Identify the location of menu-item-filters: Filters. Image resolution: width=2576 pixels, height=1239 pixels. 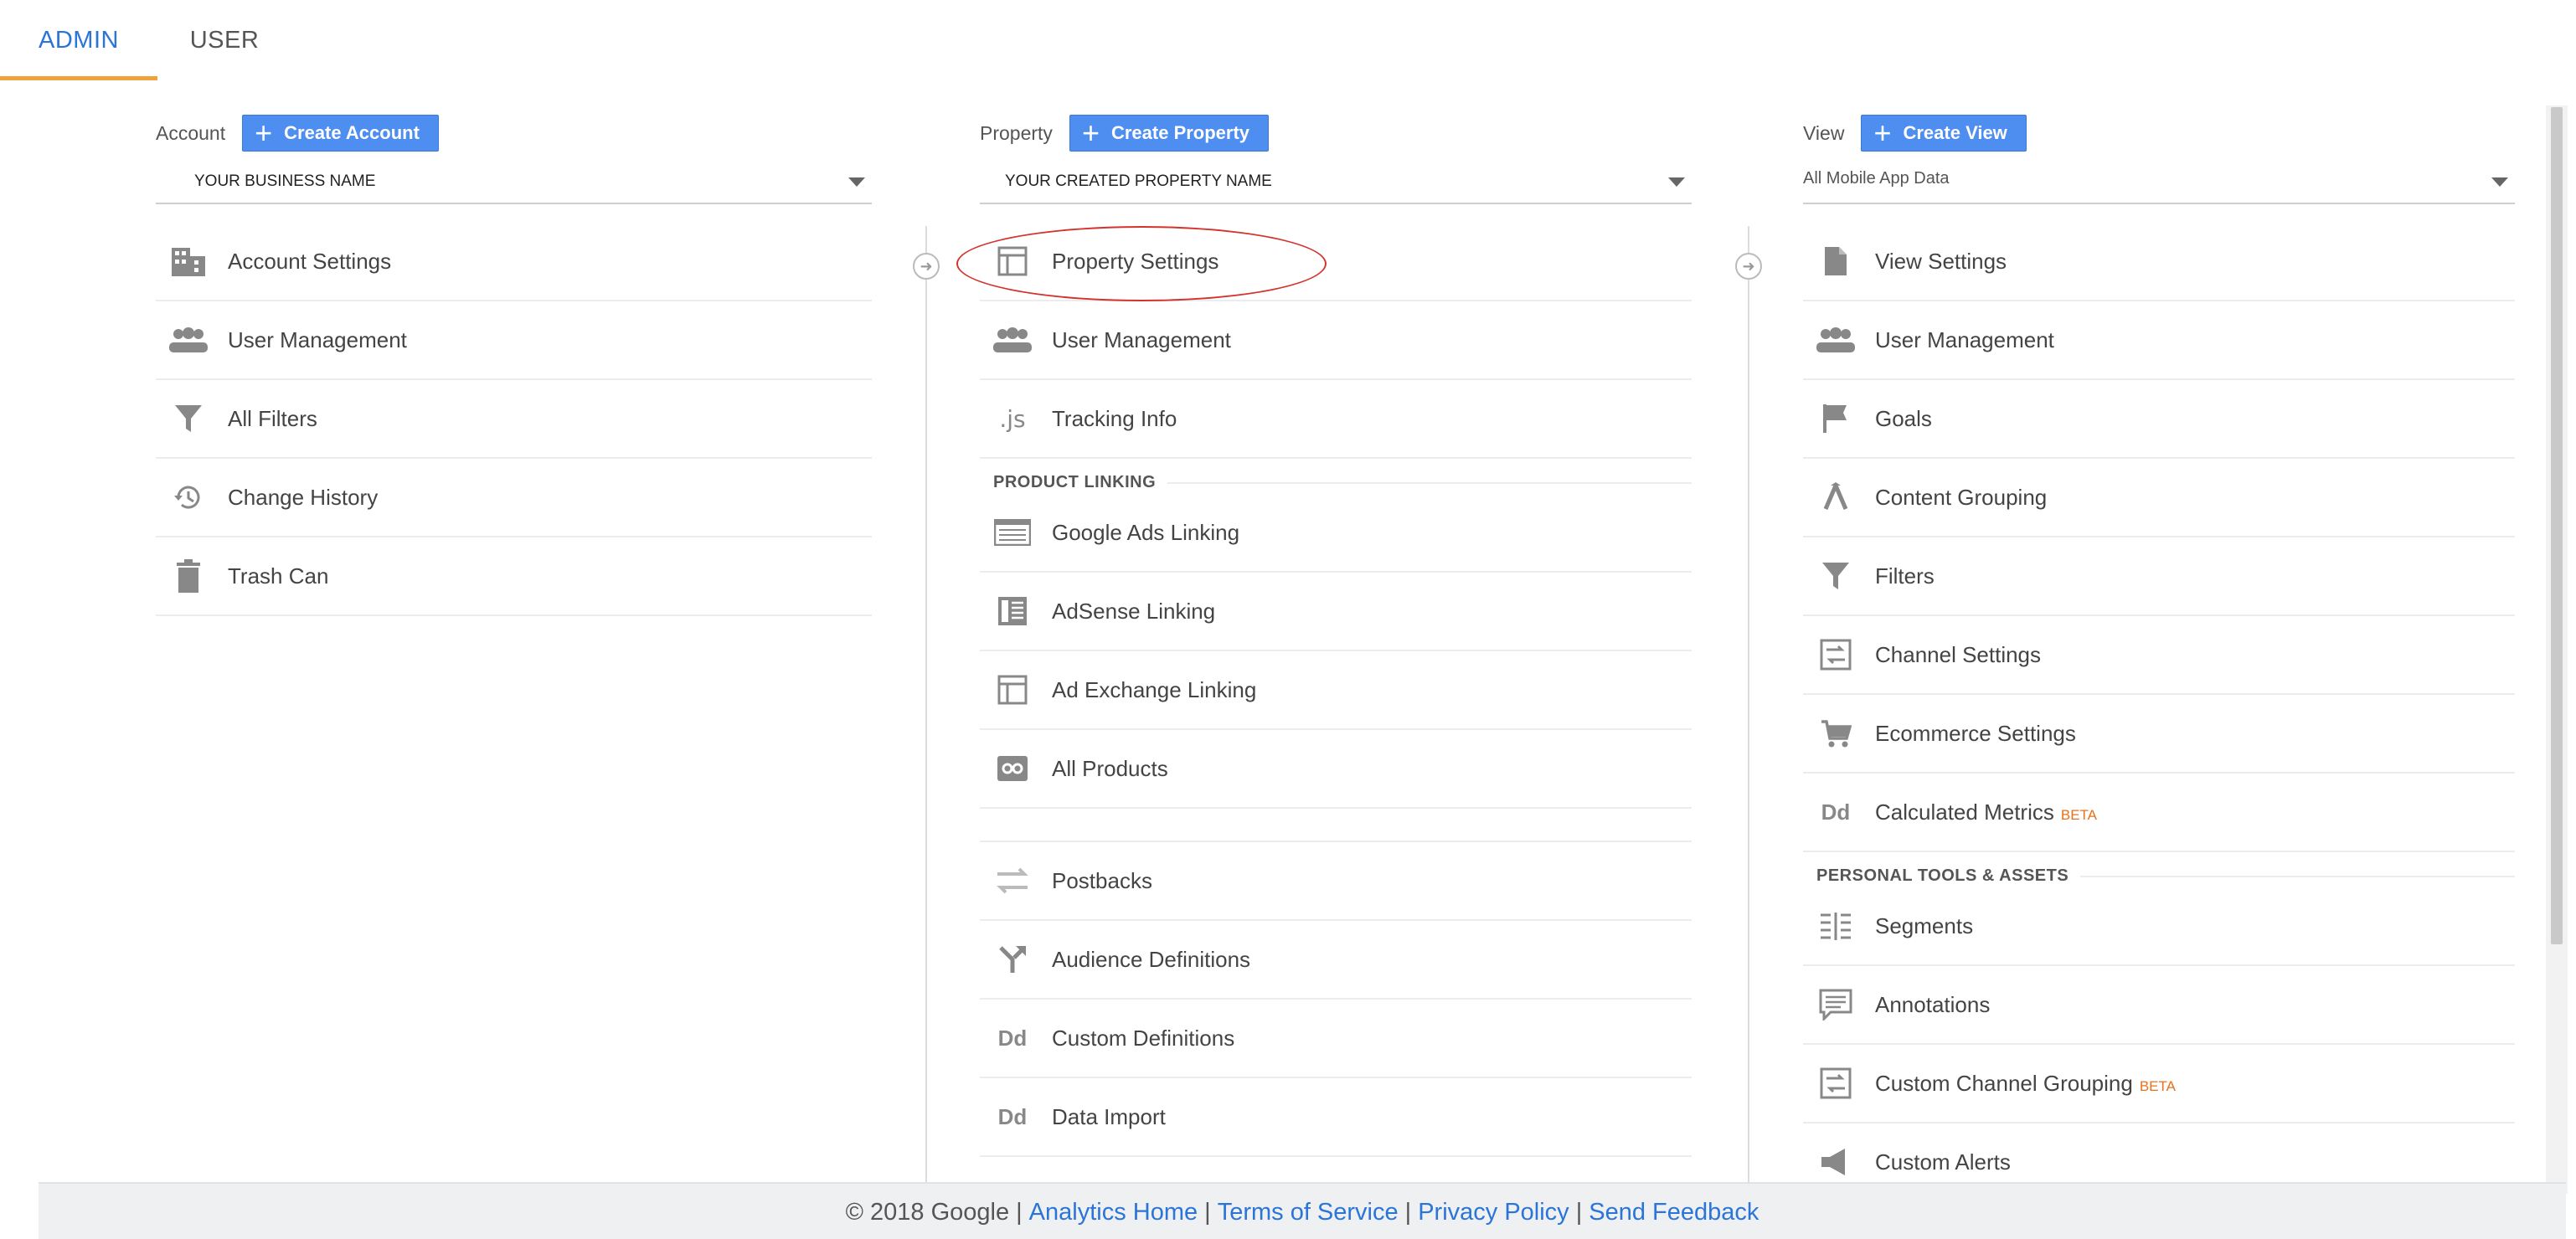
(2159, 577).